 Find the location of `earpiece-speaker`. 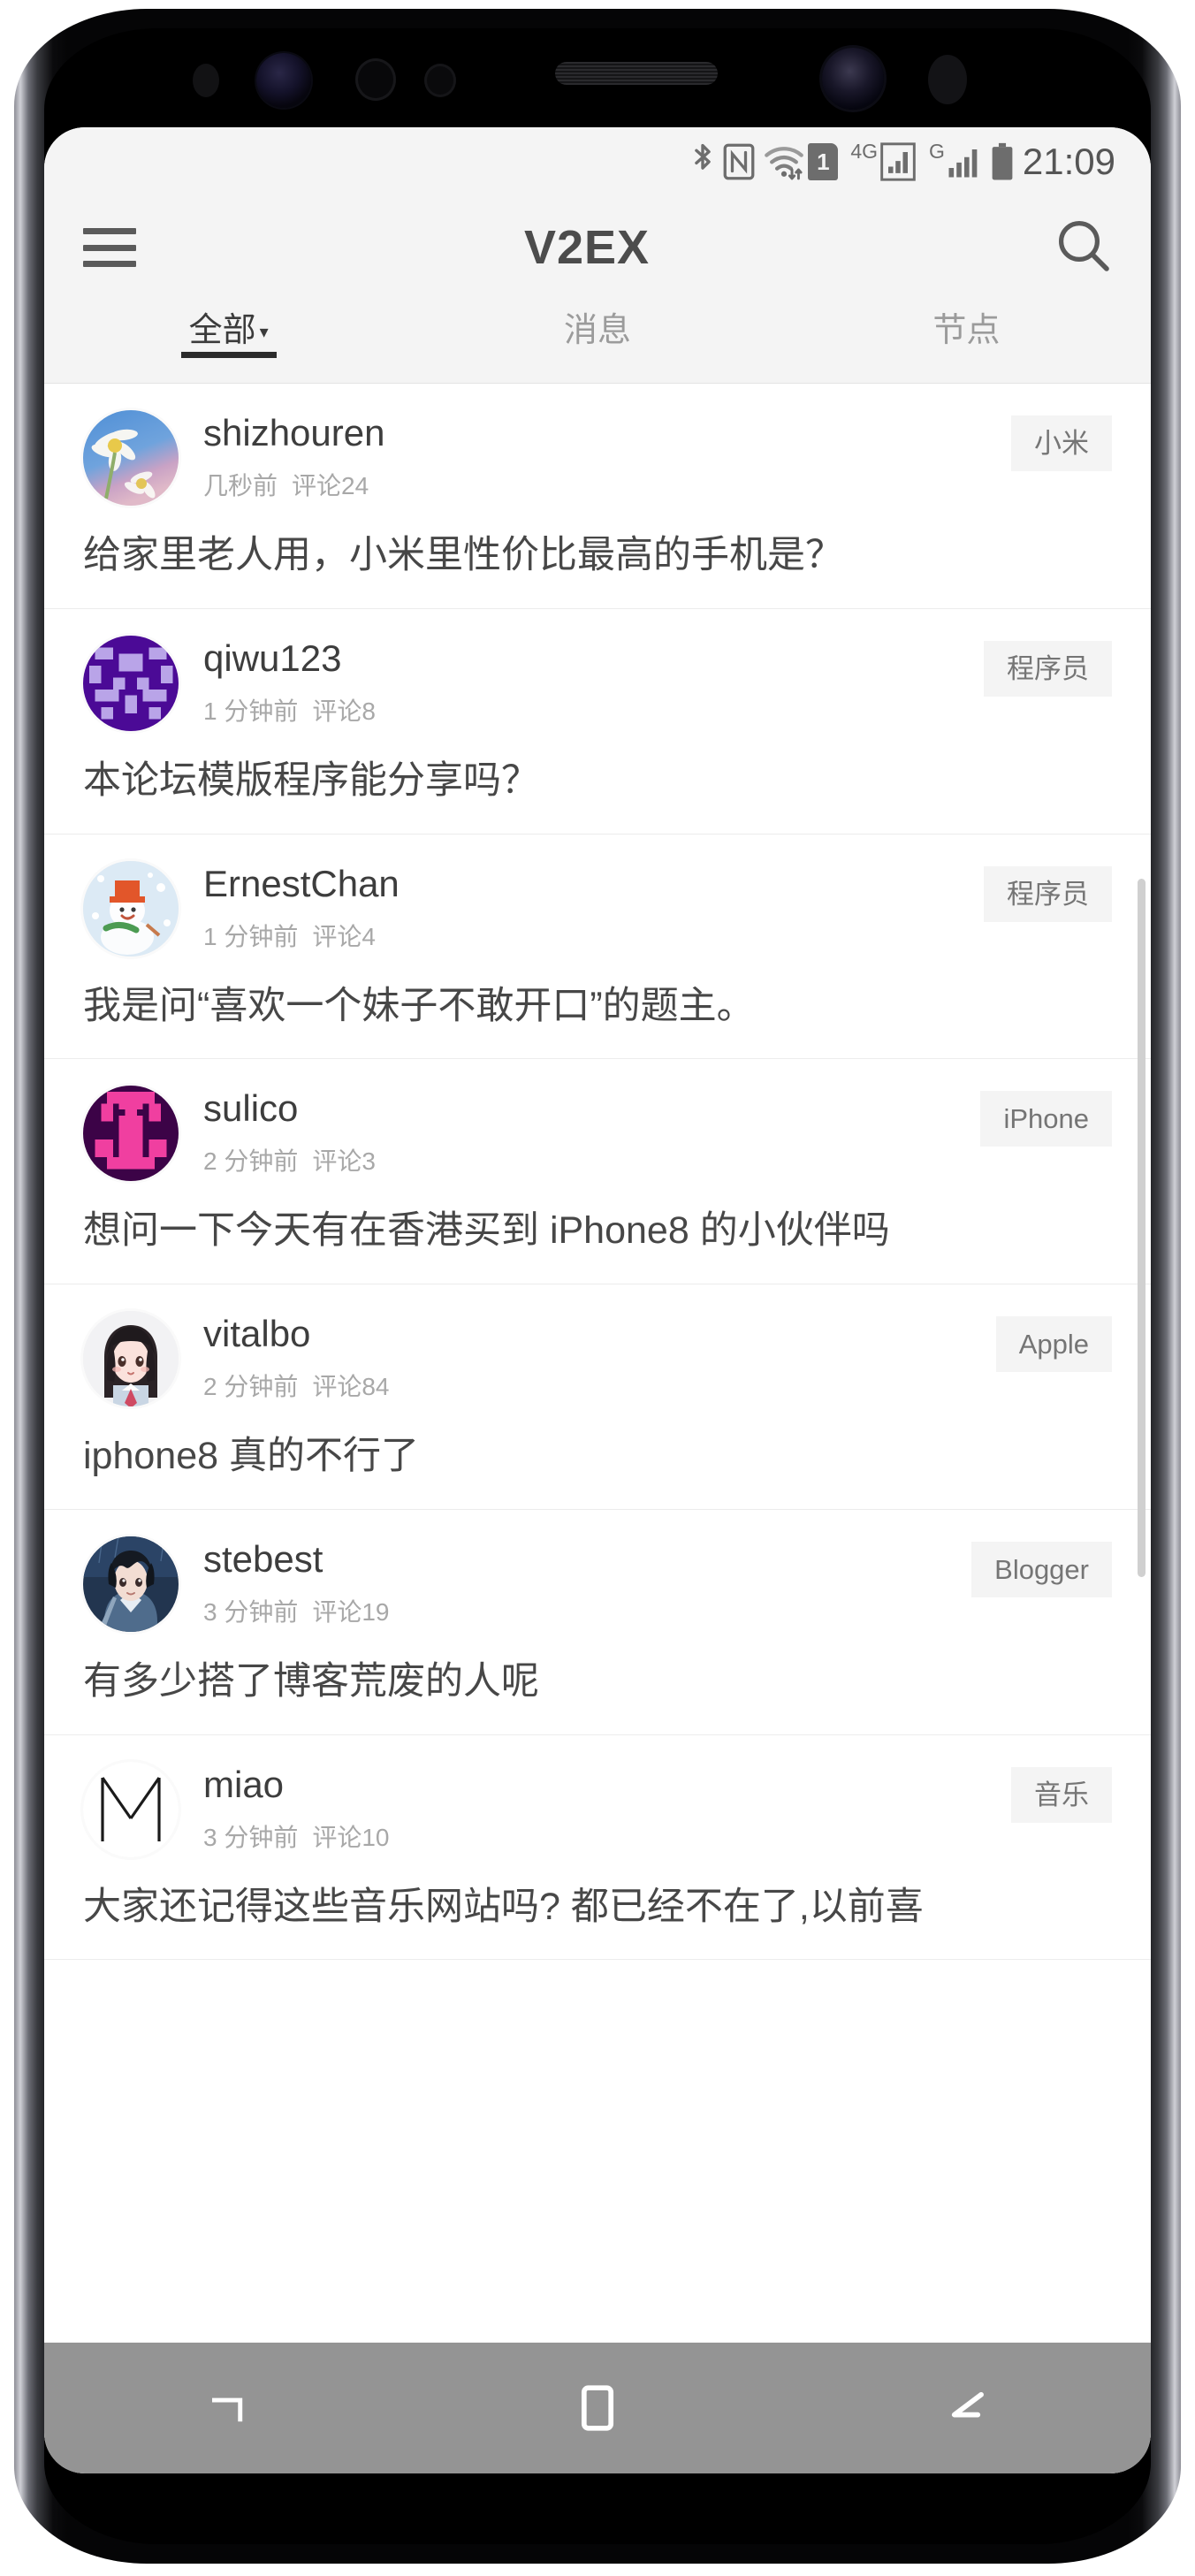

earpiece-speaker is located at coordinates (636, 73).